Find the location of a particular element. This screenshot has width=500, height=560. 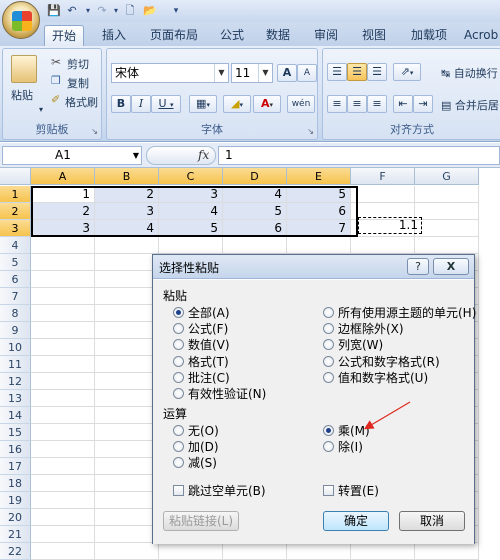

cell-c4 is located at coordinates (191, 245).